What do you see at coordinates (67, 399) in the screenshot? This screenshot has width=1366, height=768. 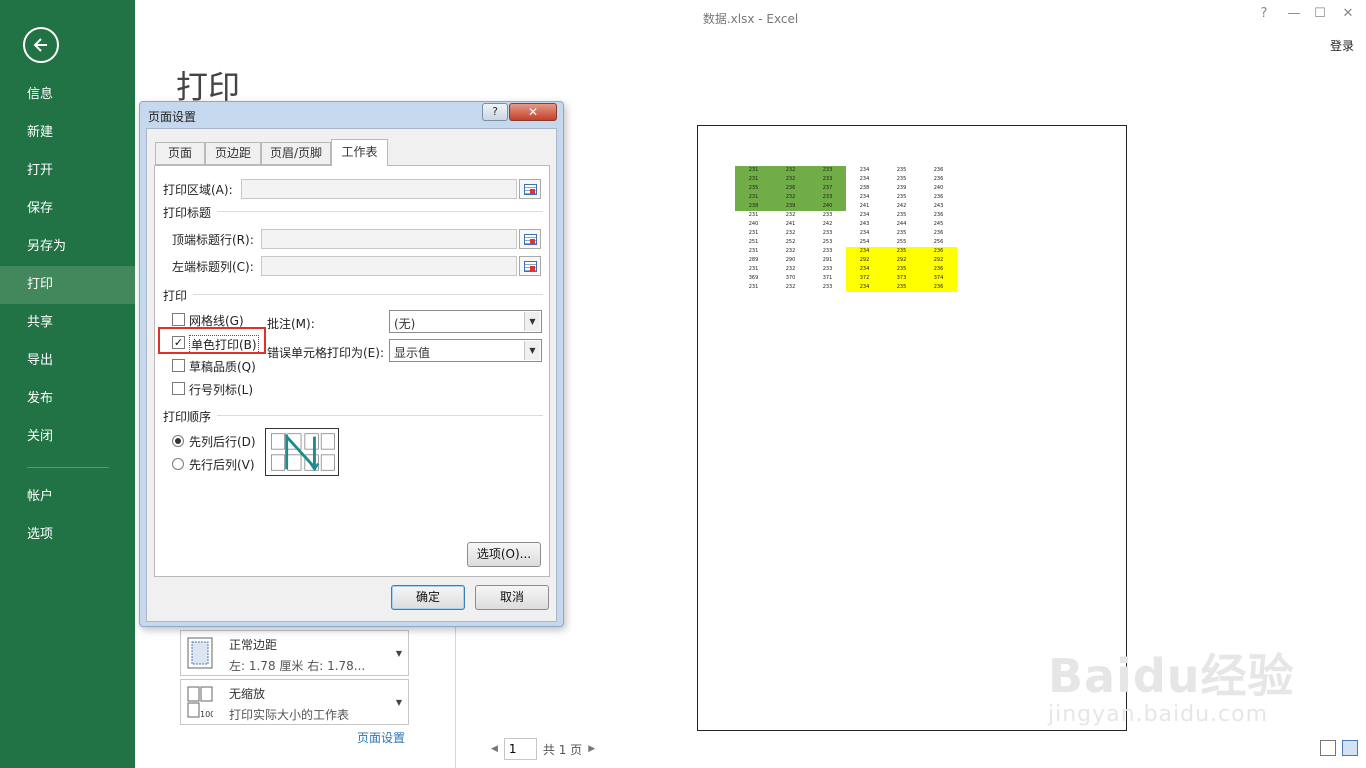 I see `nav-item-publish: 发布` at bounding box center [67, 399].